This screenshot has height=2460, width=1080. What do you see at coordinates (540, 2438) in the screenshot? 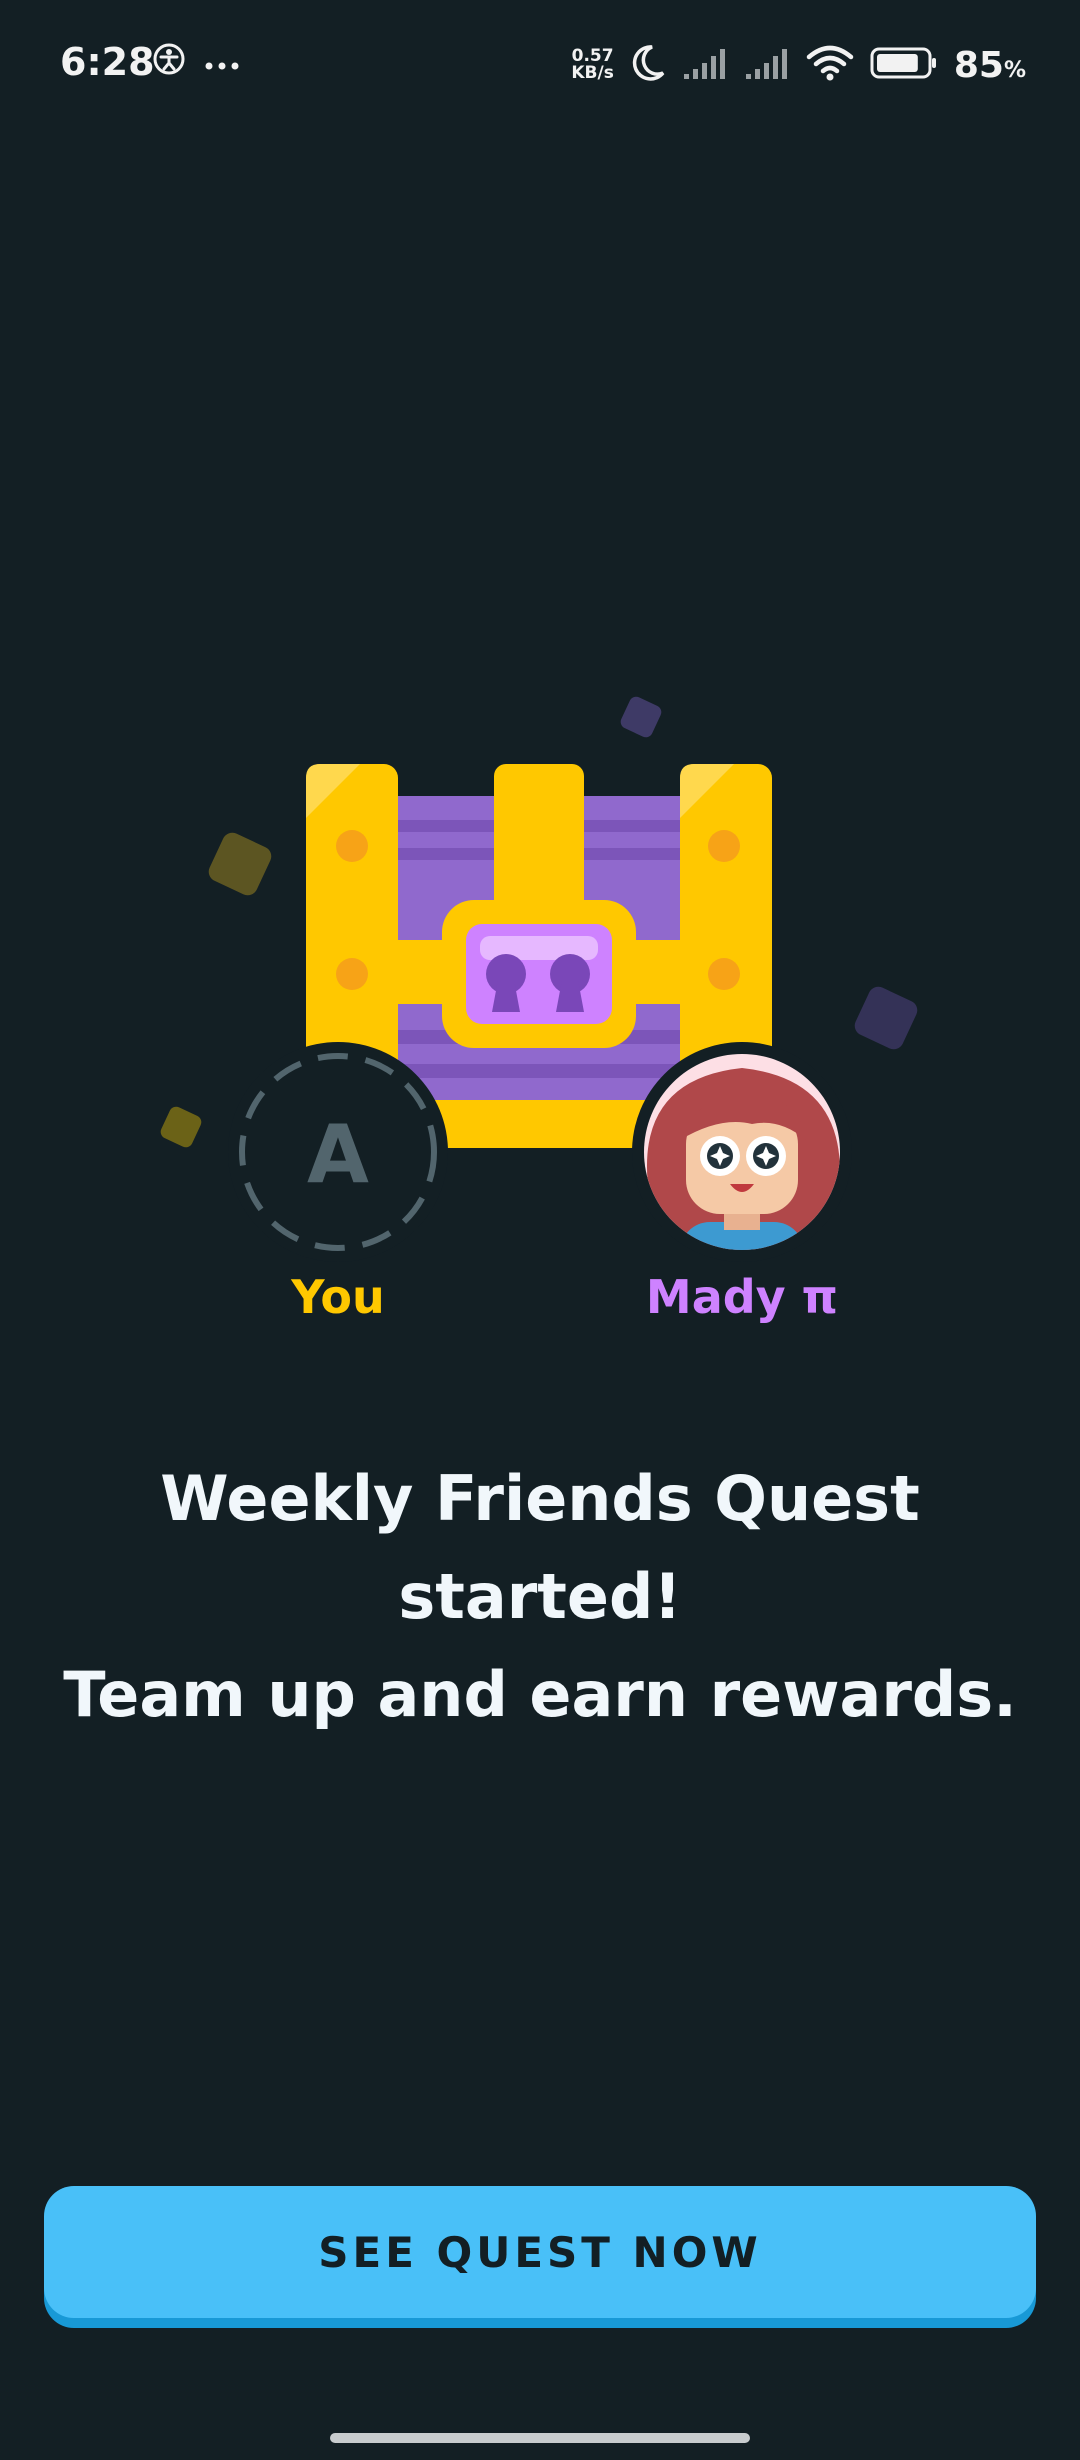
I see `home-indicator` at bounding box center [540, 2438].